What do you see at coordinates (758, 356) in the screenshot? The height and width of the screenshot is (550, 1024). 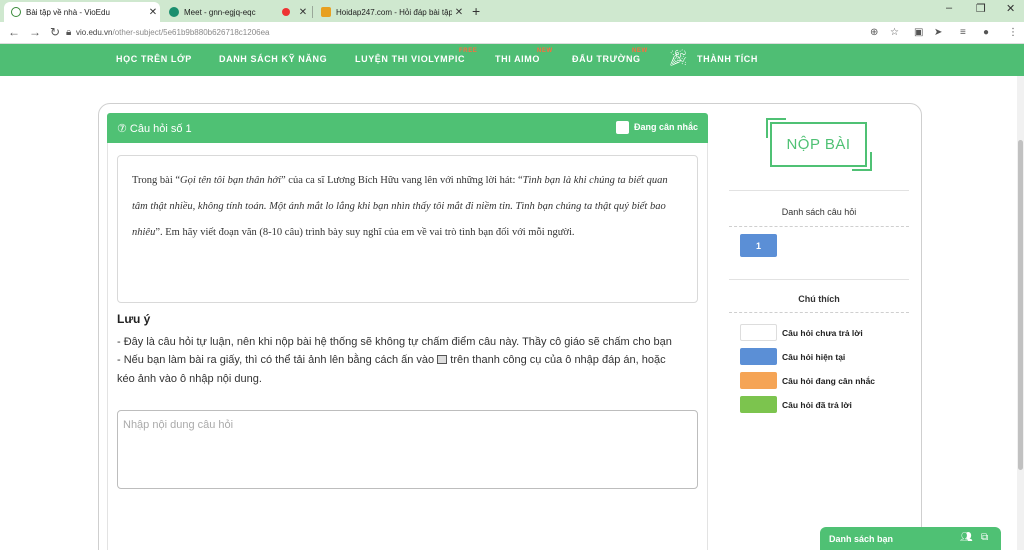 I see `legend-swatch-current` at bounding box center [758, 356].